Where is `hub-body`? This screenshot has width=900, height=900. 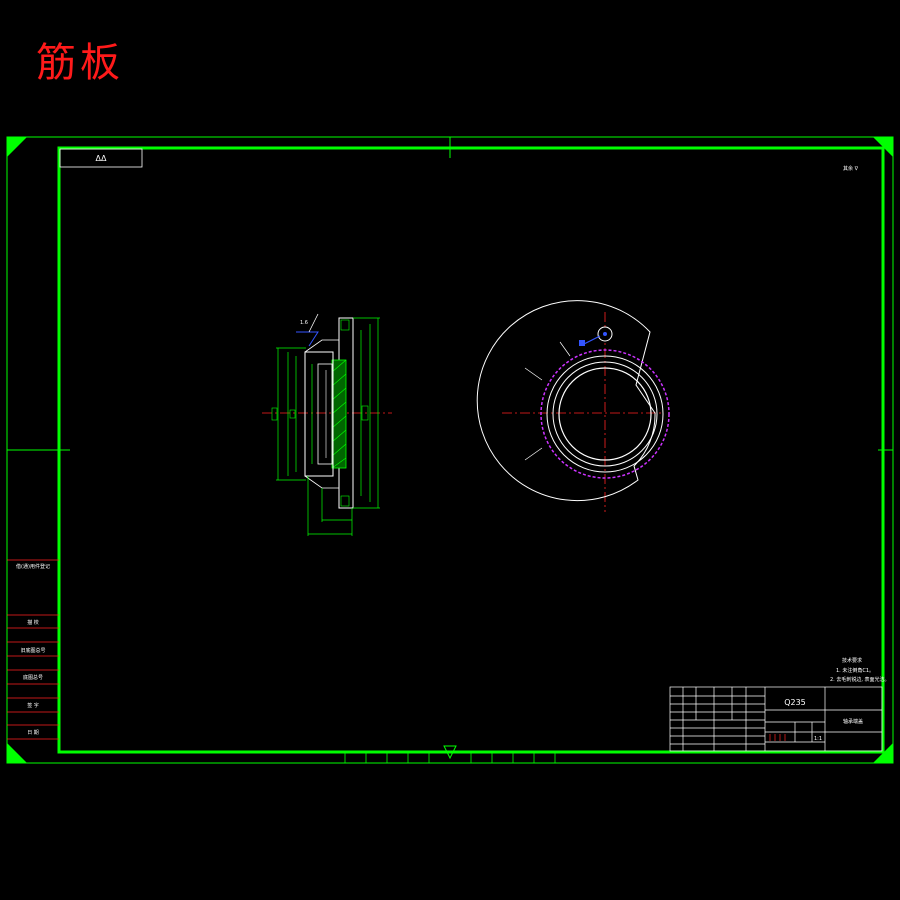 hub-body is located at coordinates (319, 414).